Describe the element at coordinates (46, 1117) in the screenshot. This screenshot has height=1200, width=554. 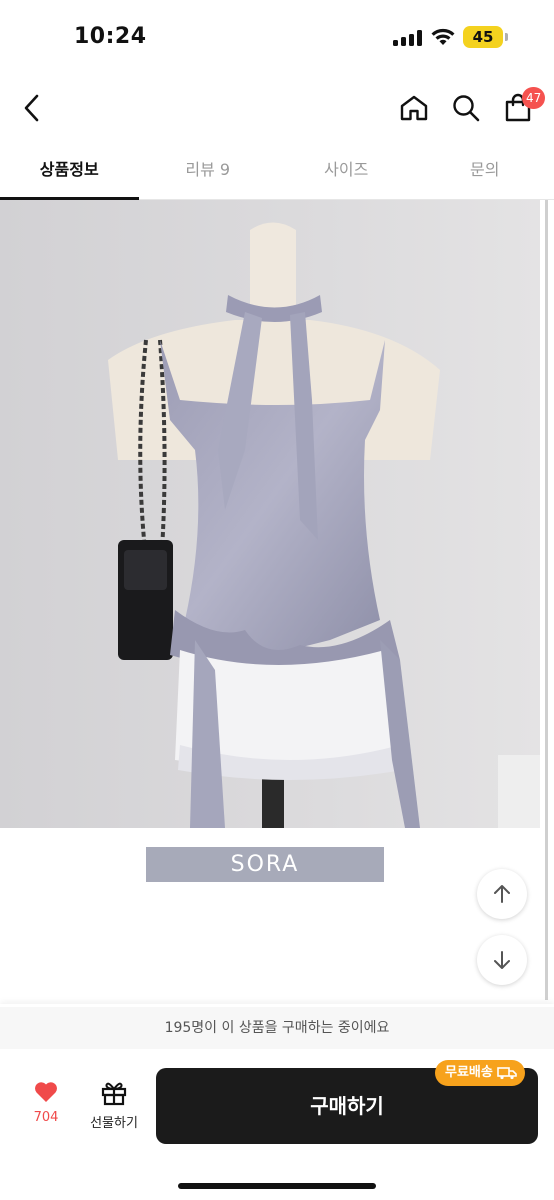
I see `like-count: 704` at that location.